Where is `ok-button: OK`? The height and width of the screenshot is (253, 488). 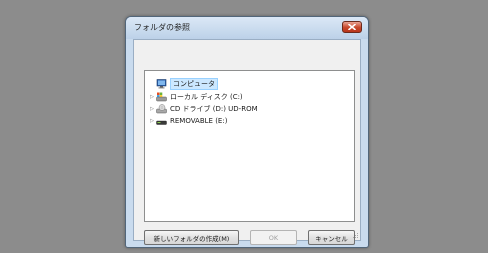
ok-button: OK is located at coordinates (273, 237).